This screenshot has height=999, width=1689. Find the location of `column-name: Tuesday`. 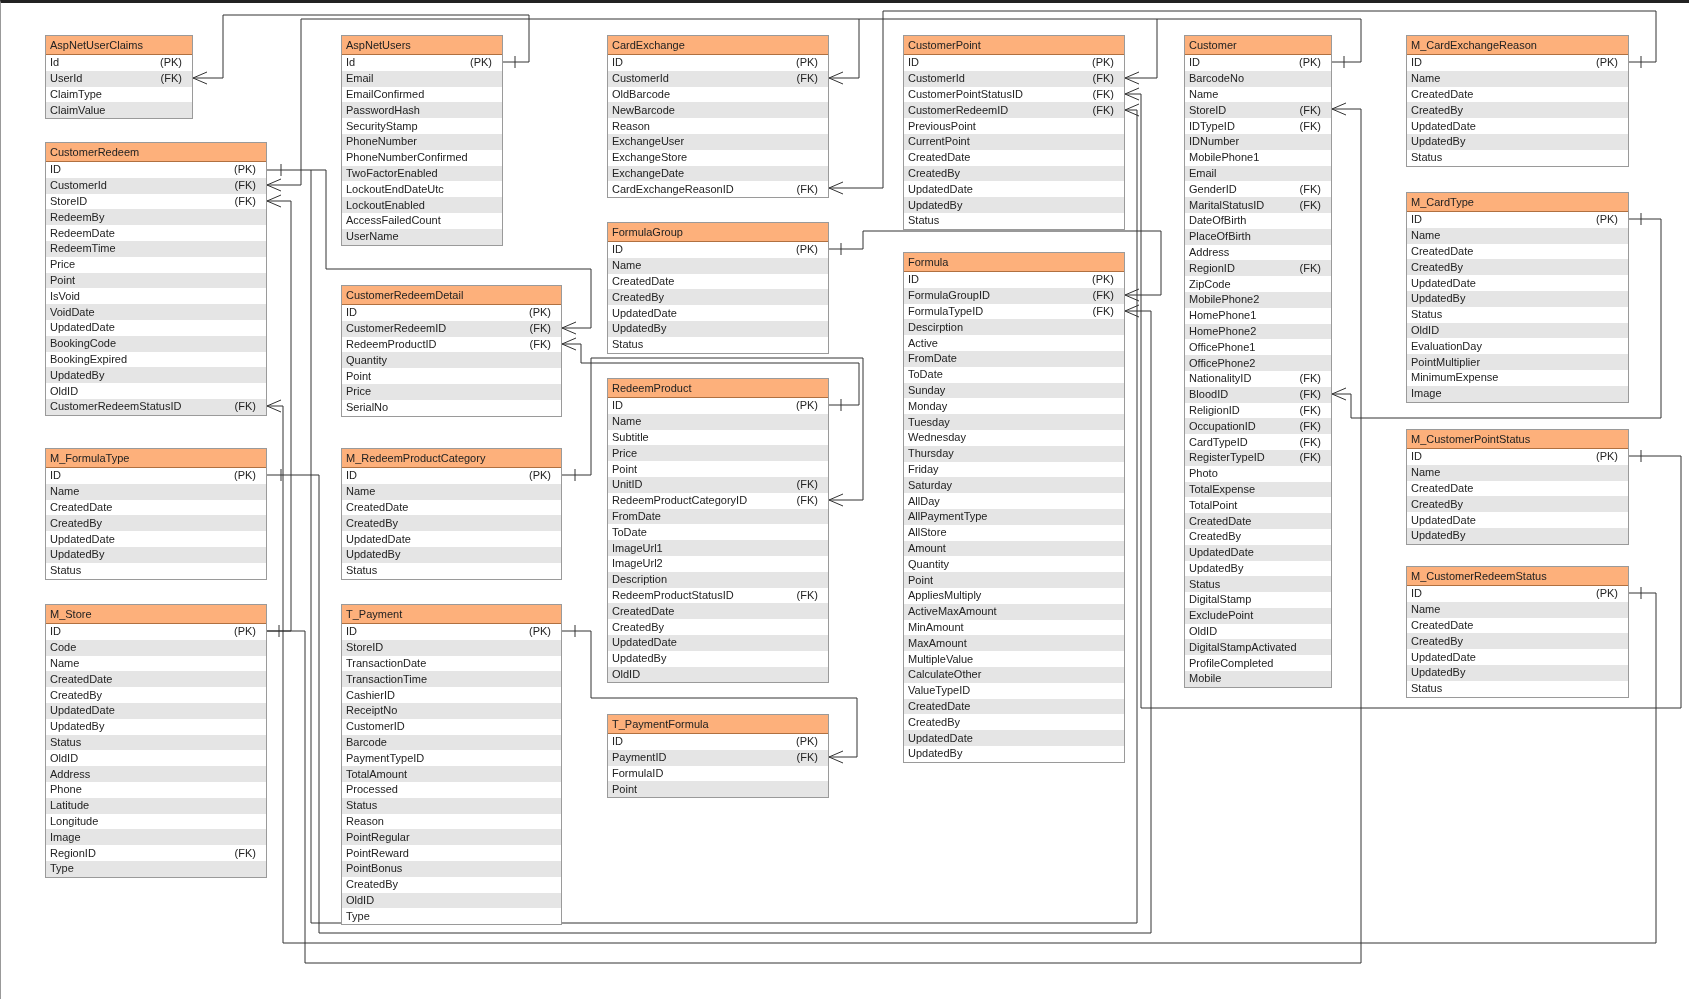

column-name: Tuesday is located at coordinates (929, 422).